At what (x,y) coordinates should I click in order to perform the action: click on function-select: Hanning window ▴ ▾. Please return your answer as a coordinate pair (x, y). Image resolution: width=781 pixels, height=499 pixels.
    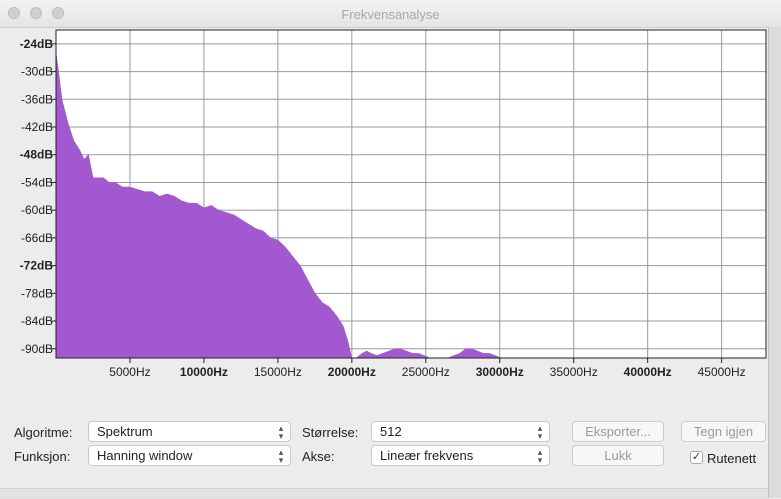
    Looking at the image, I should click on (189, 455).